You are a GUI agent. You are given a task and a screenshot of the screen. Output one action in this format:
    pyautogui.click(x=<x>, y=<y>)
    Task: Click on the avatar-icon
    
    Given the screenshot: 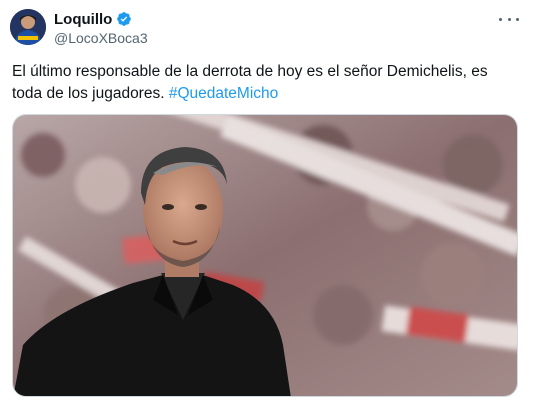 What is the action you would take?
    pyautogui.click(x=28, y=27)
    